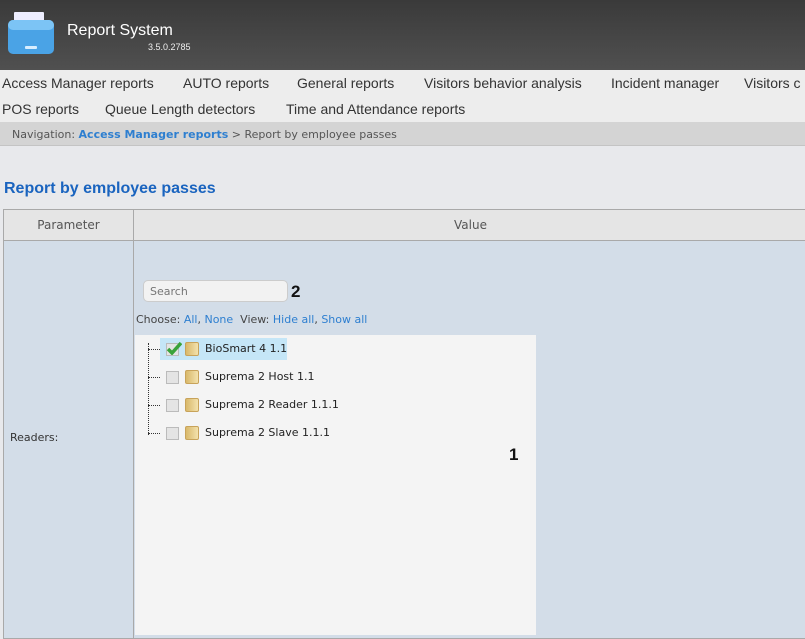  Describe the element at coordinates (272, 404) in the screenshot. I see `tree-item-label: Suprema 2 Reader 1.1.1` at that location.